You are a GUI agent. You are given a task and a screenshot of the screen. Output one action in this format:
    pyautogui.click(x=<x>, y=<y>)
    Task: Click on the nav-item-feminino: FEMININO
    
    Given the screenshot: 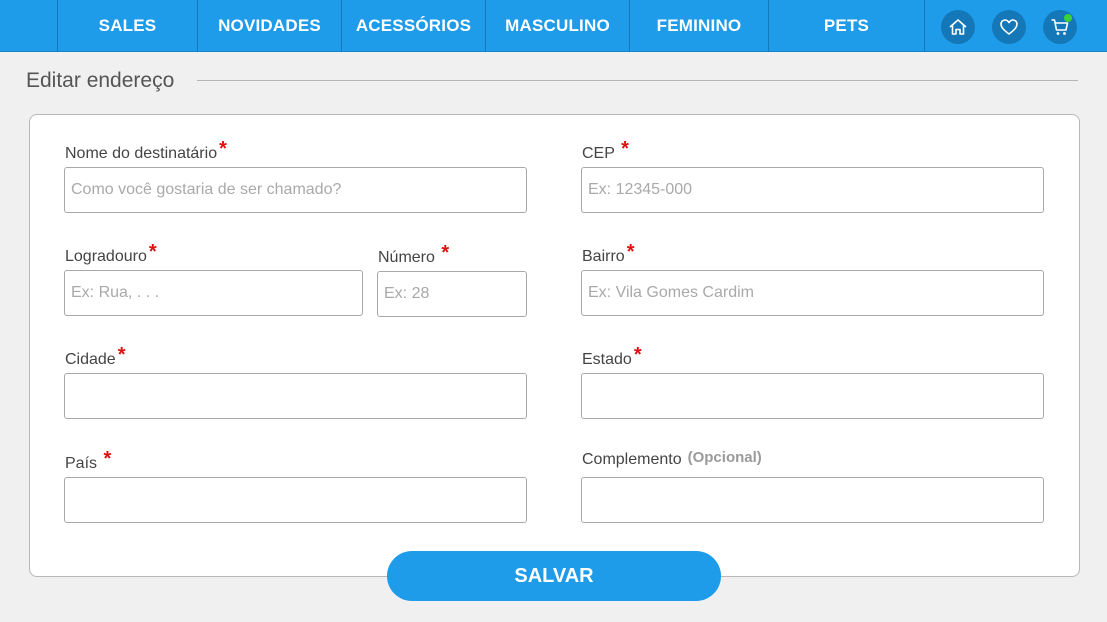 What is the action you would take?
    pyautogui.click(x=698, y=26)
    